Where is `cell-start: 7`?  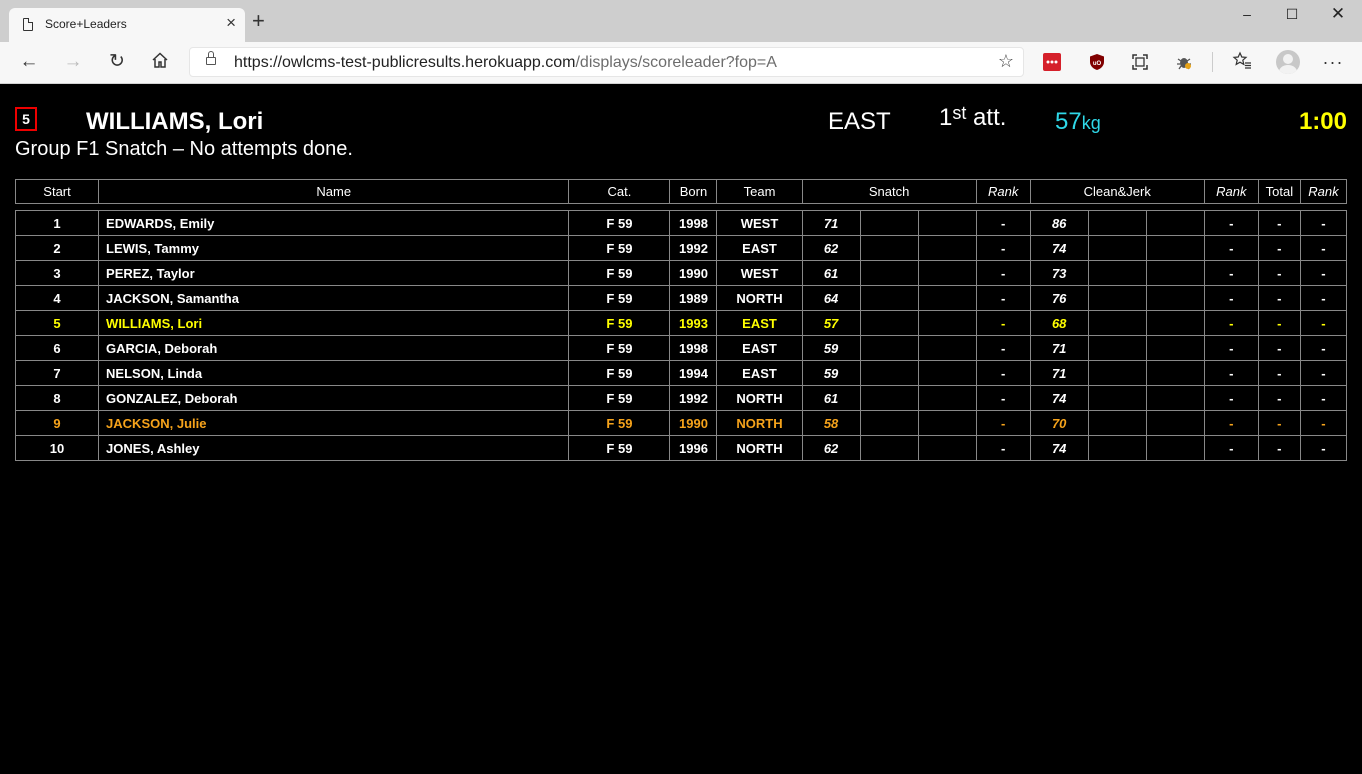 cell-start: 7 is located at coordinates (57, 373).